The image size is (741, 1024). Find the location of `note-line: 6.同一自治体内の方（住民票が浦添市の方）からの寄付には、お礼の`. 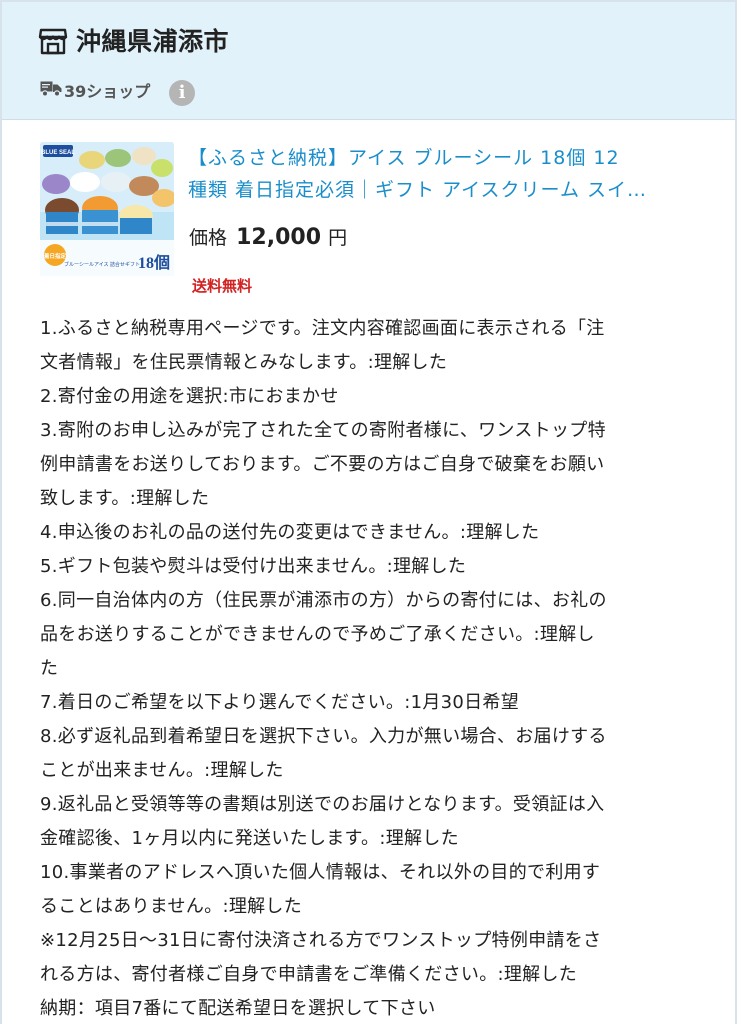

note-line: 6.同一自治体内の方（住民票が浦添市の方）からの寄付には、お礼の is located at coordinates (323, 600).